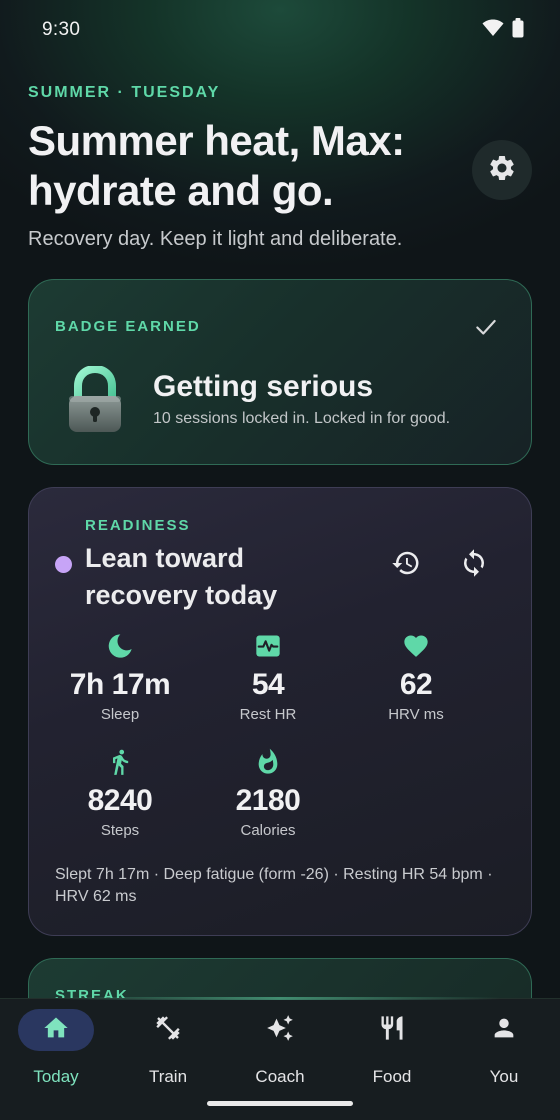  Describe the element at coordinates (181, 576) in the screenshot. I see `readiness-title: Lean toward recovery today` at that location.